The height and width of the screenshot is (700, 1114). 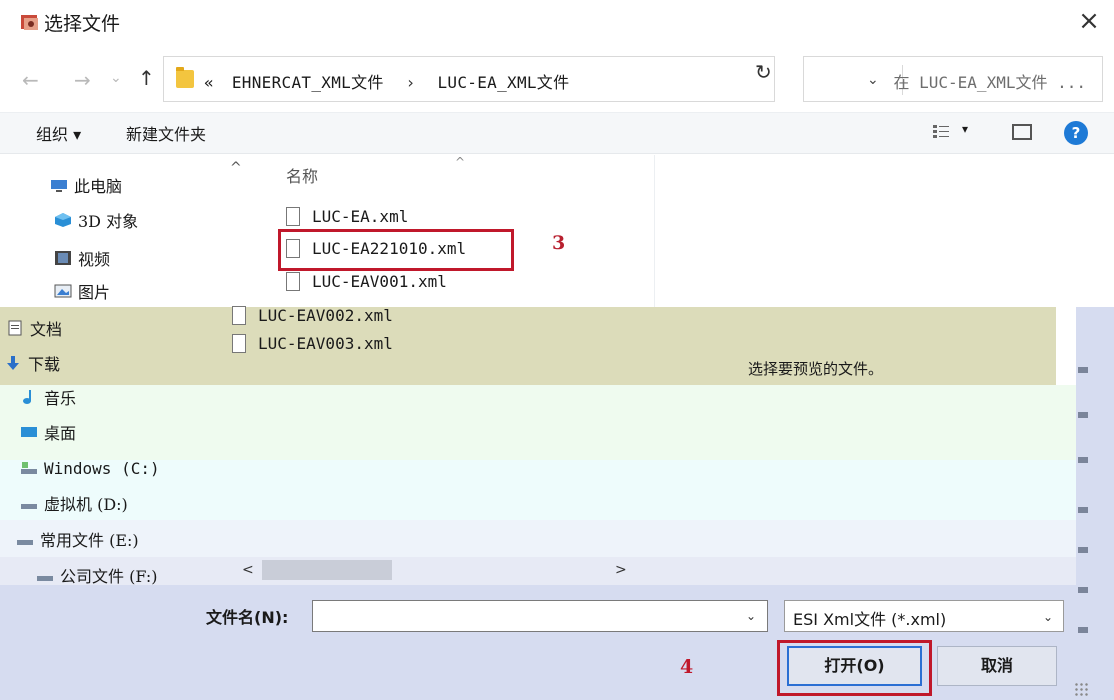 What do you see at coordinates (941, 132) in the screenshot?
I see `view-options-icon` at bounding box center [941, 132].